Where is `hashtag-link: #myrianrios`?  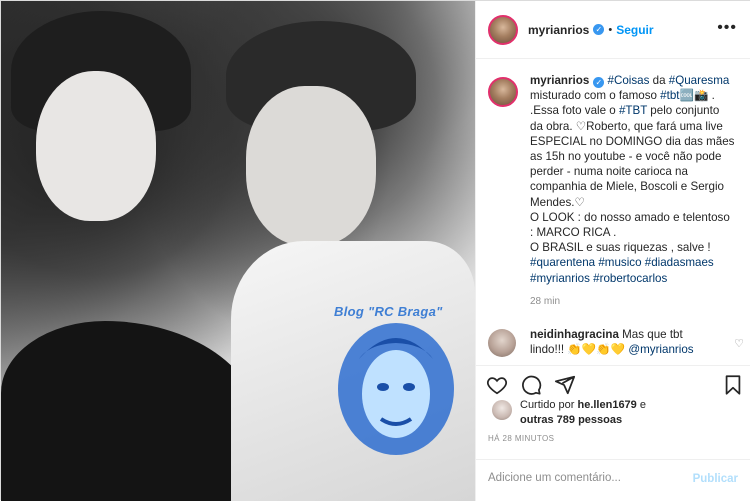
hashtag-link: #myrianrios is located at coordinates (560, 278).